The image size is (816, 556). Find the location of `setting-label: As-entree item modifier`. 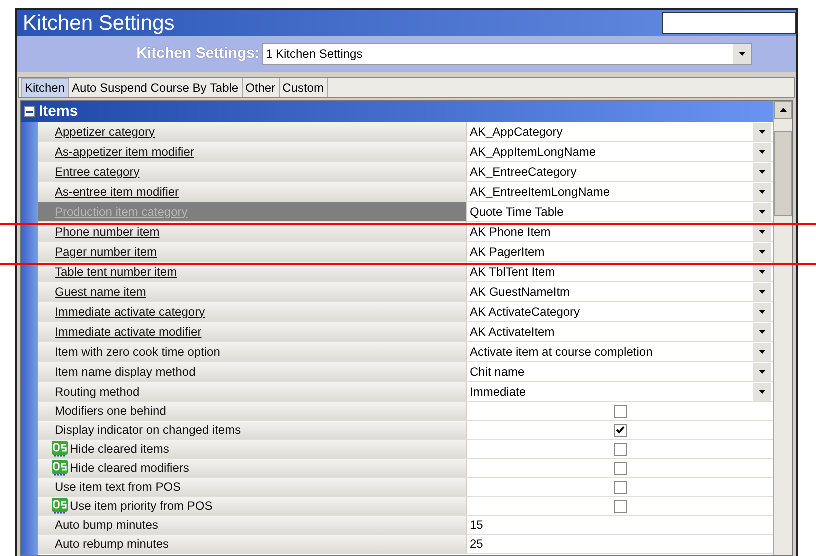

setting-label: As-entree item modifier is located at coordinates (252, 191).